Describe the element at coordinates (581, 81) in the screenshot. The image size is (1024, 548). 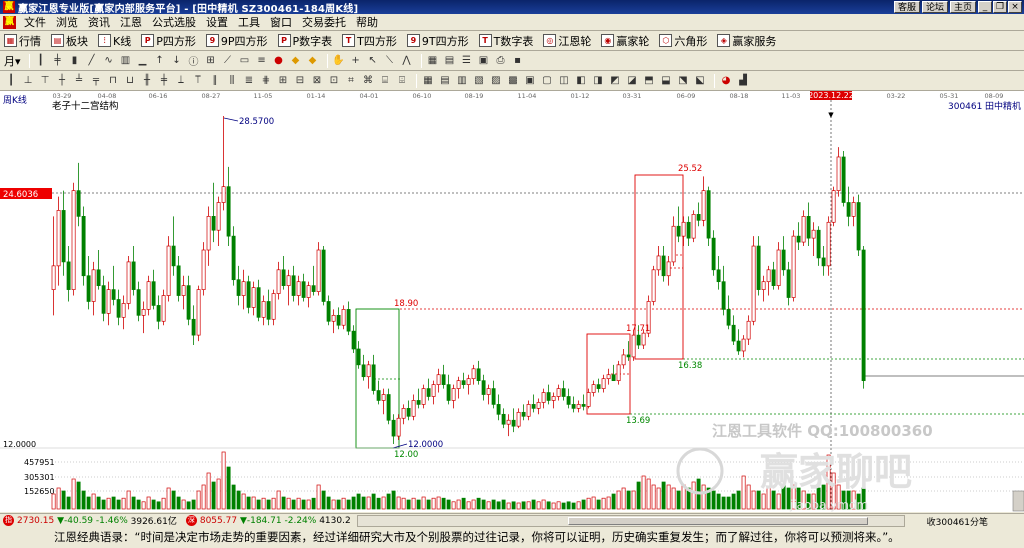
I see `tool-ag-icon: ◧` at that location.